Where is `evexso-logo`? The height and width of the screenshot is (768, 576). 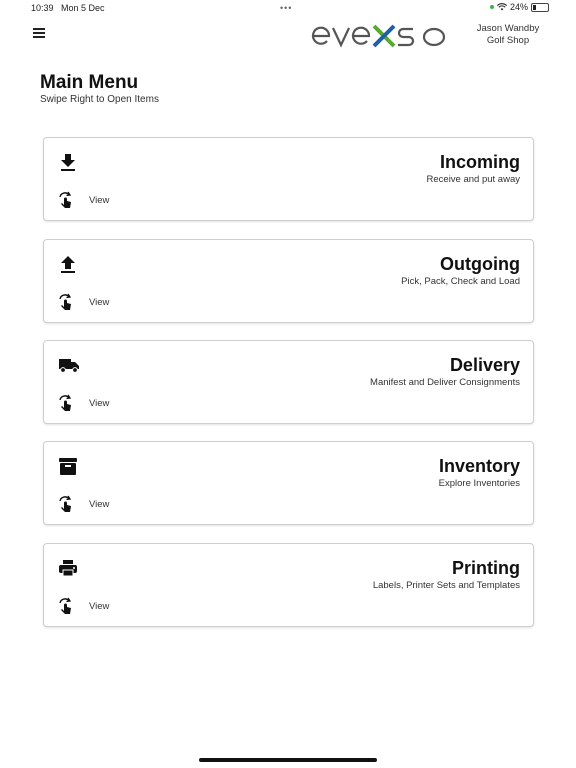 evexso-logo is located at coordinates (378, 36).